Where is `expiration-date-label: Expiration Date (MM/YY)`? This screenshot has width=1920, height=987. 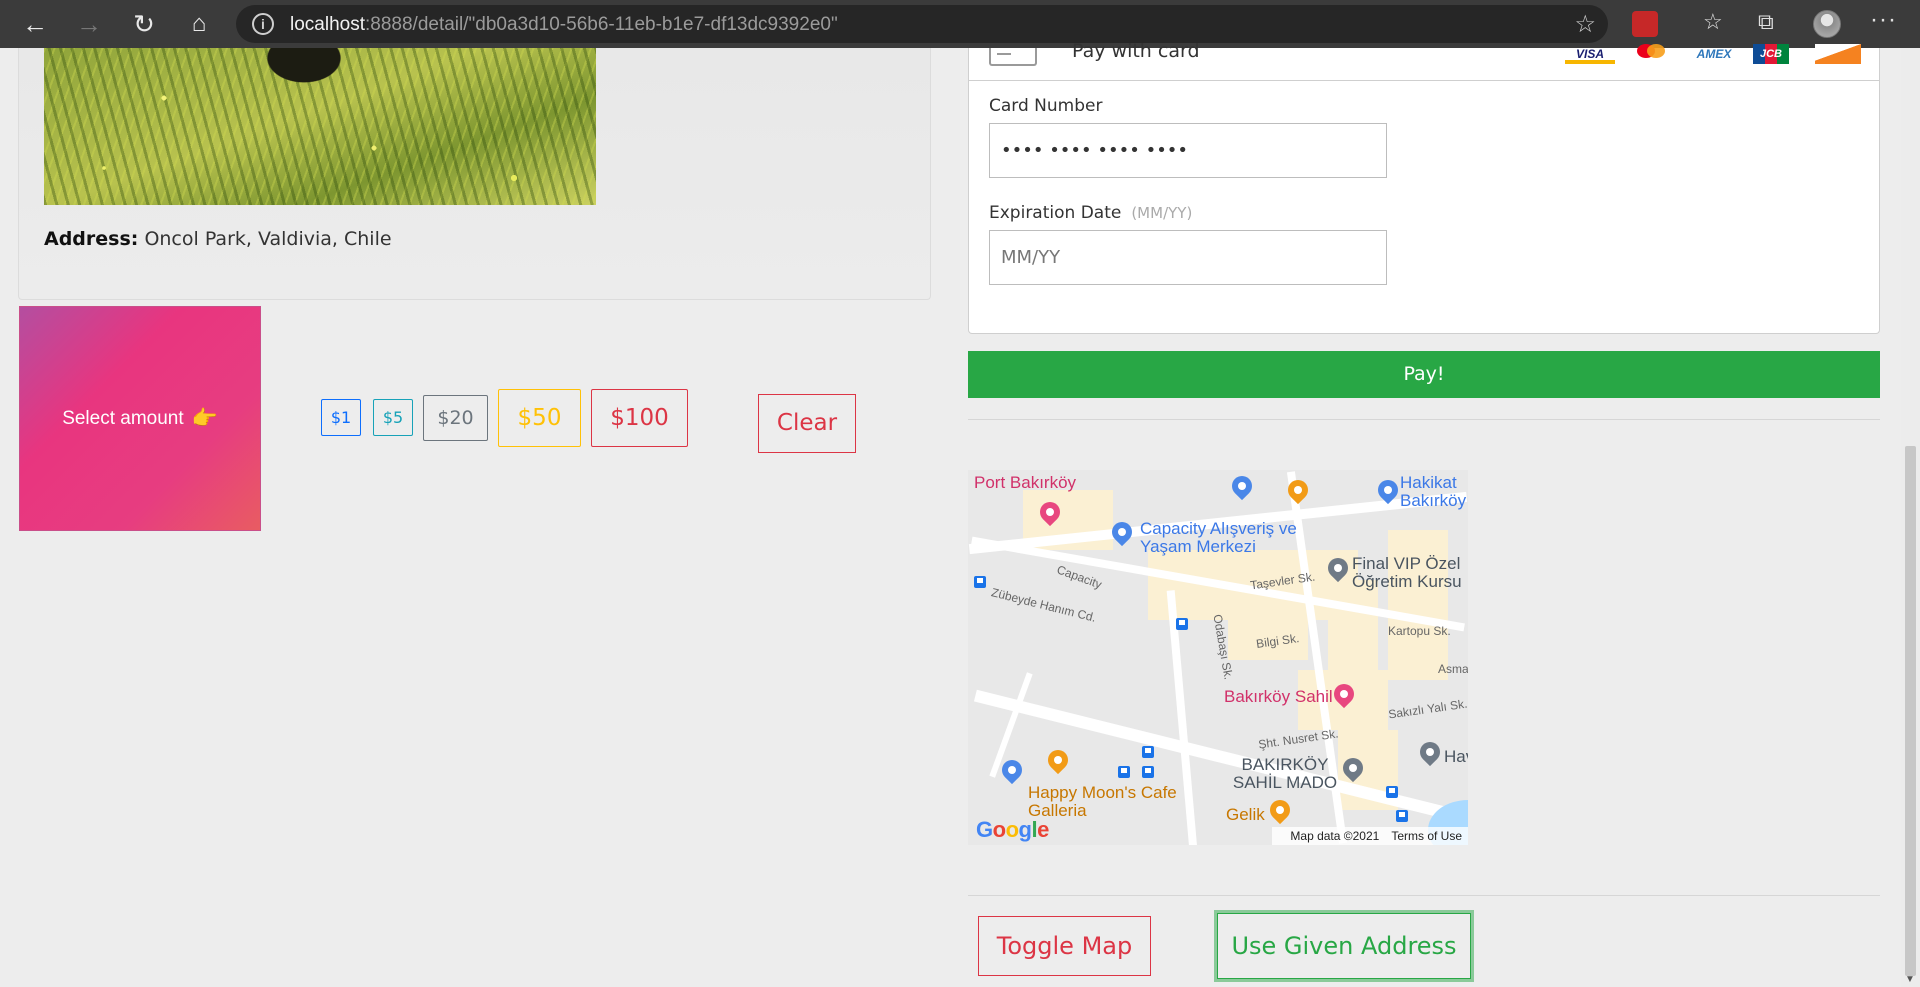
expiration-date-label: Expiration Date (MM/YY) is located at coordinates (1091, 213).